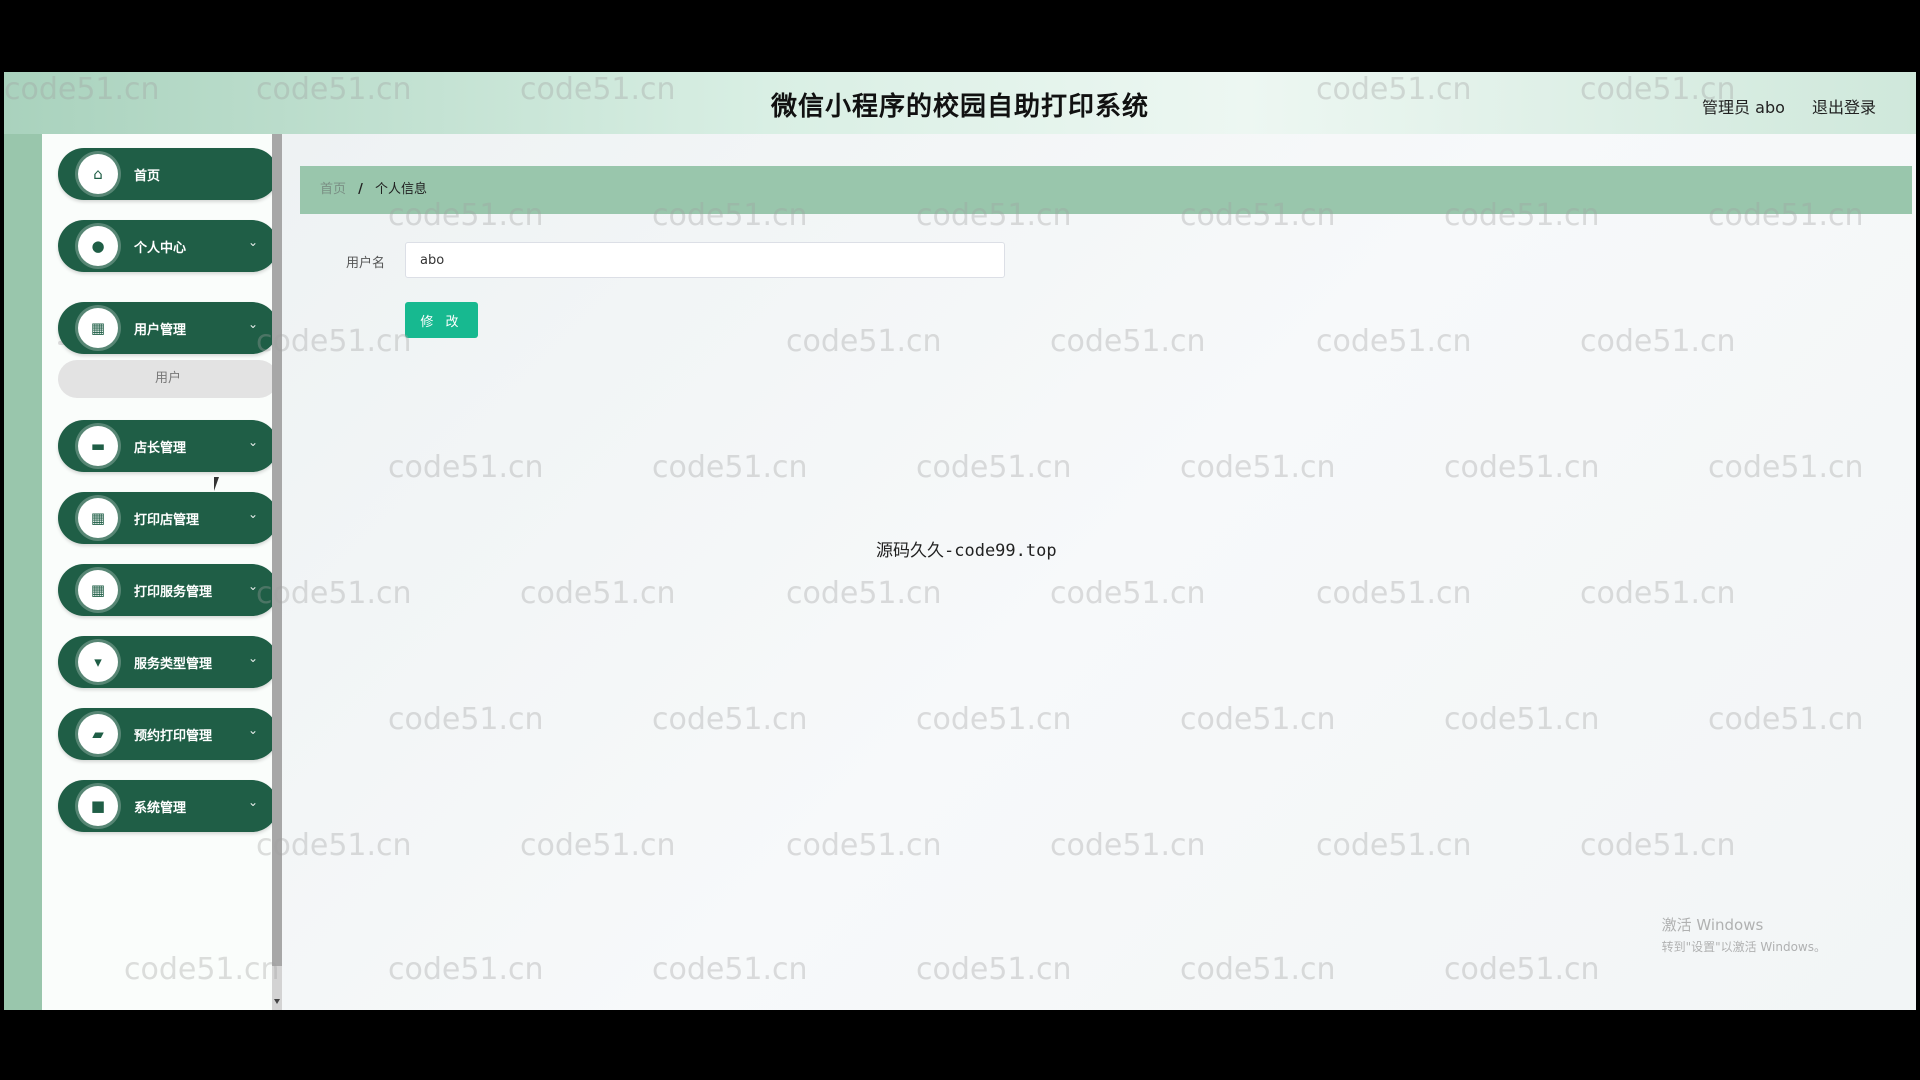 This screenshot has width=1920, height=1080. Describe the element at coordinates (168, 174) in the screenshot. I see `sidebar-item-home: ⌂ 首页` at that location.